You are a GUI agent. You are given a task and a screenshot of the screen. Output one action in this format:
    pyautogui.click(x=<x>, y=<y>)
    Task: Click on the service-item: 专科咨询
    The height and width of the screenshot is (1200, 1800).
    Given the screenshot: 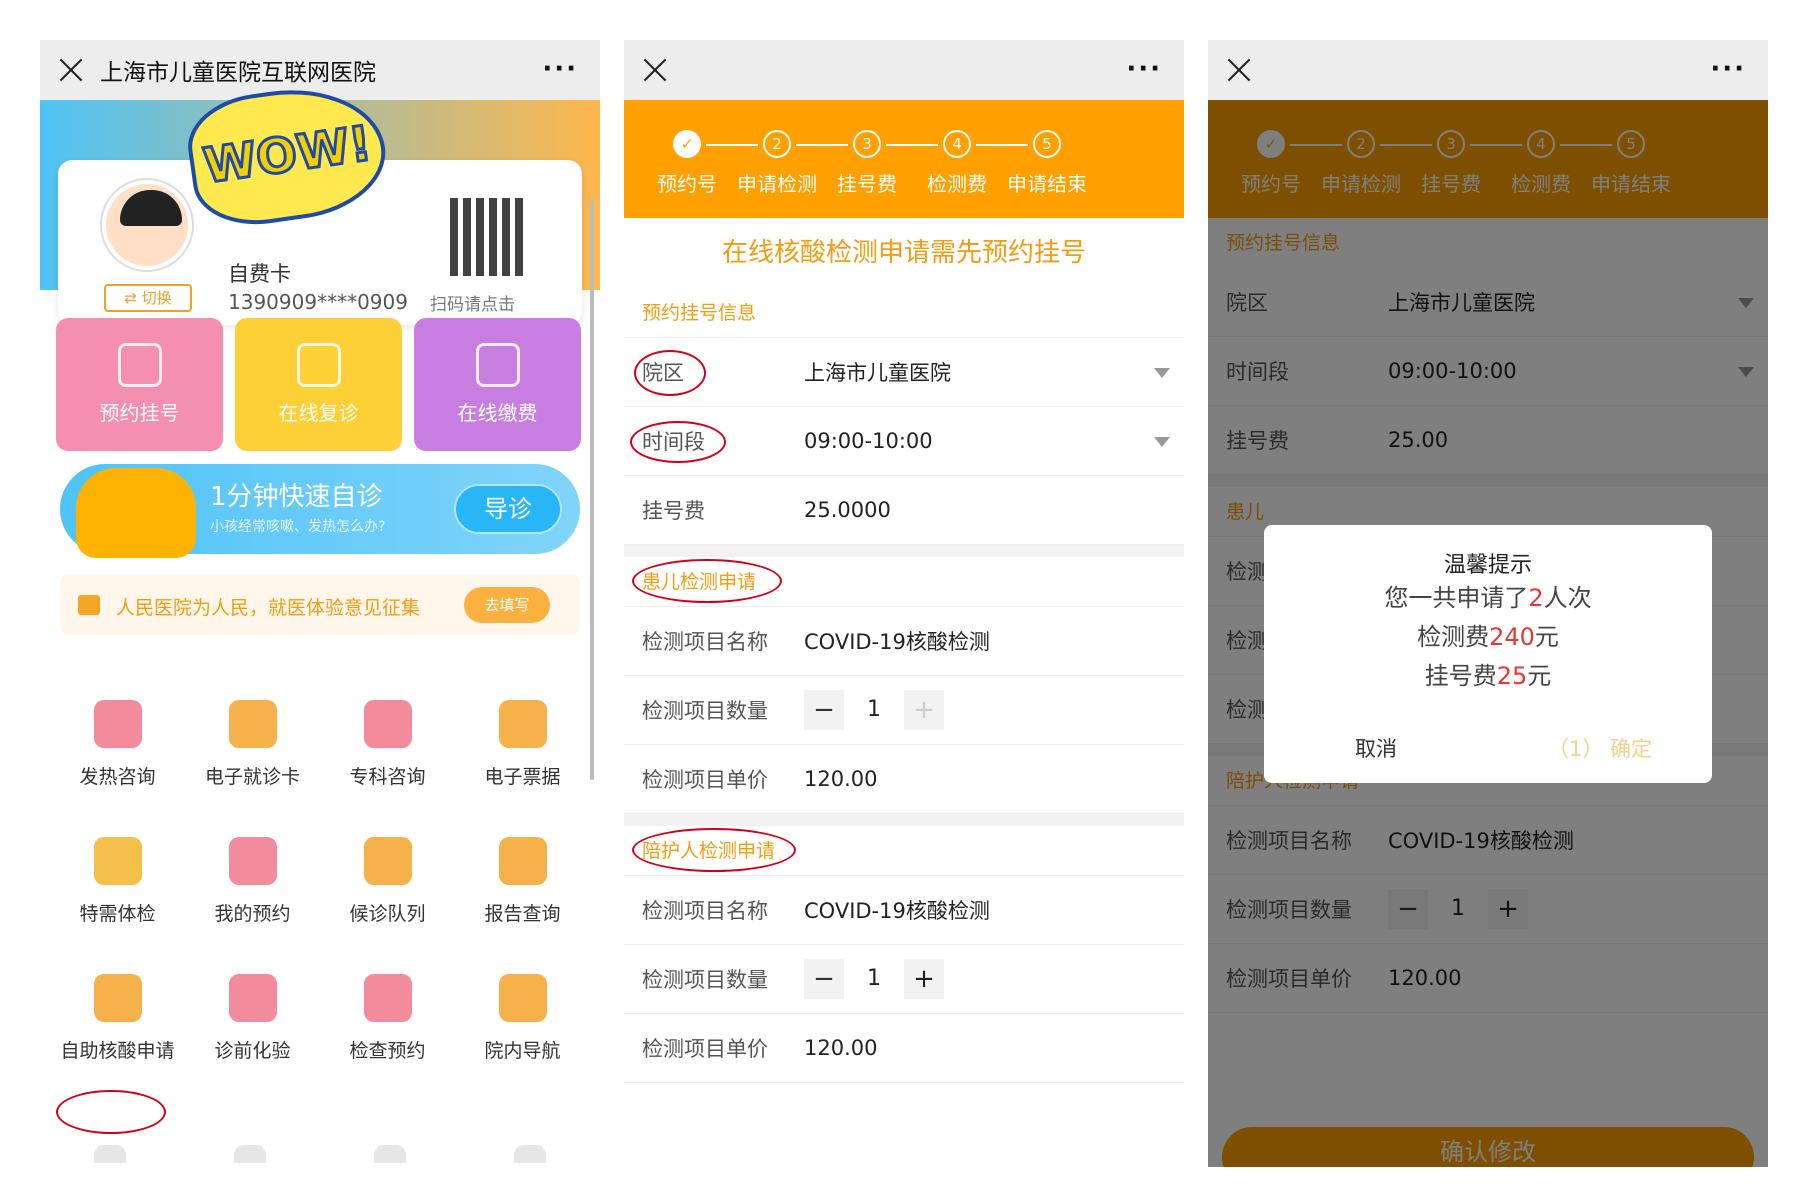 What is the action you would take?
    pyautogui.click(x=387, y=744)
    